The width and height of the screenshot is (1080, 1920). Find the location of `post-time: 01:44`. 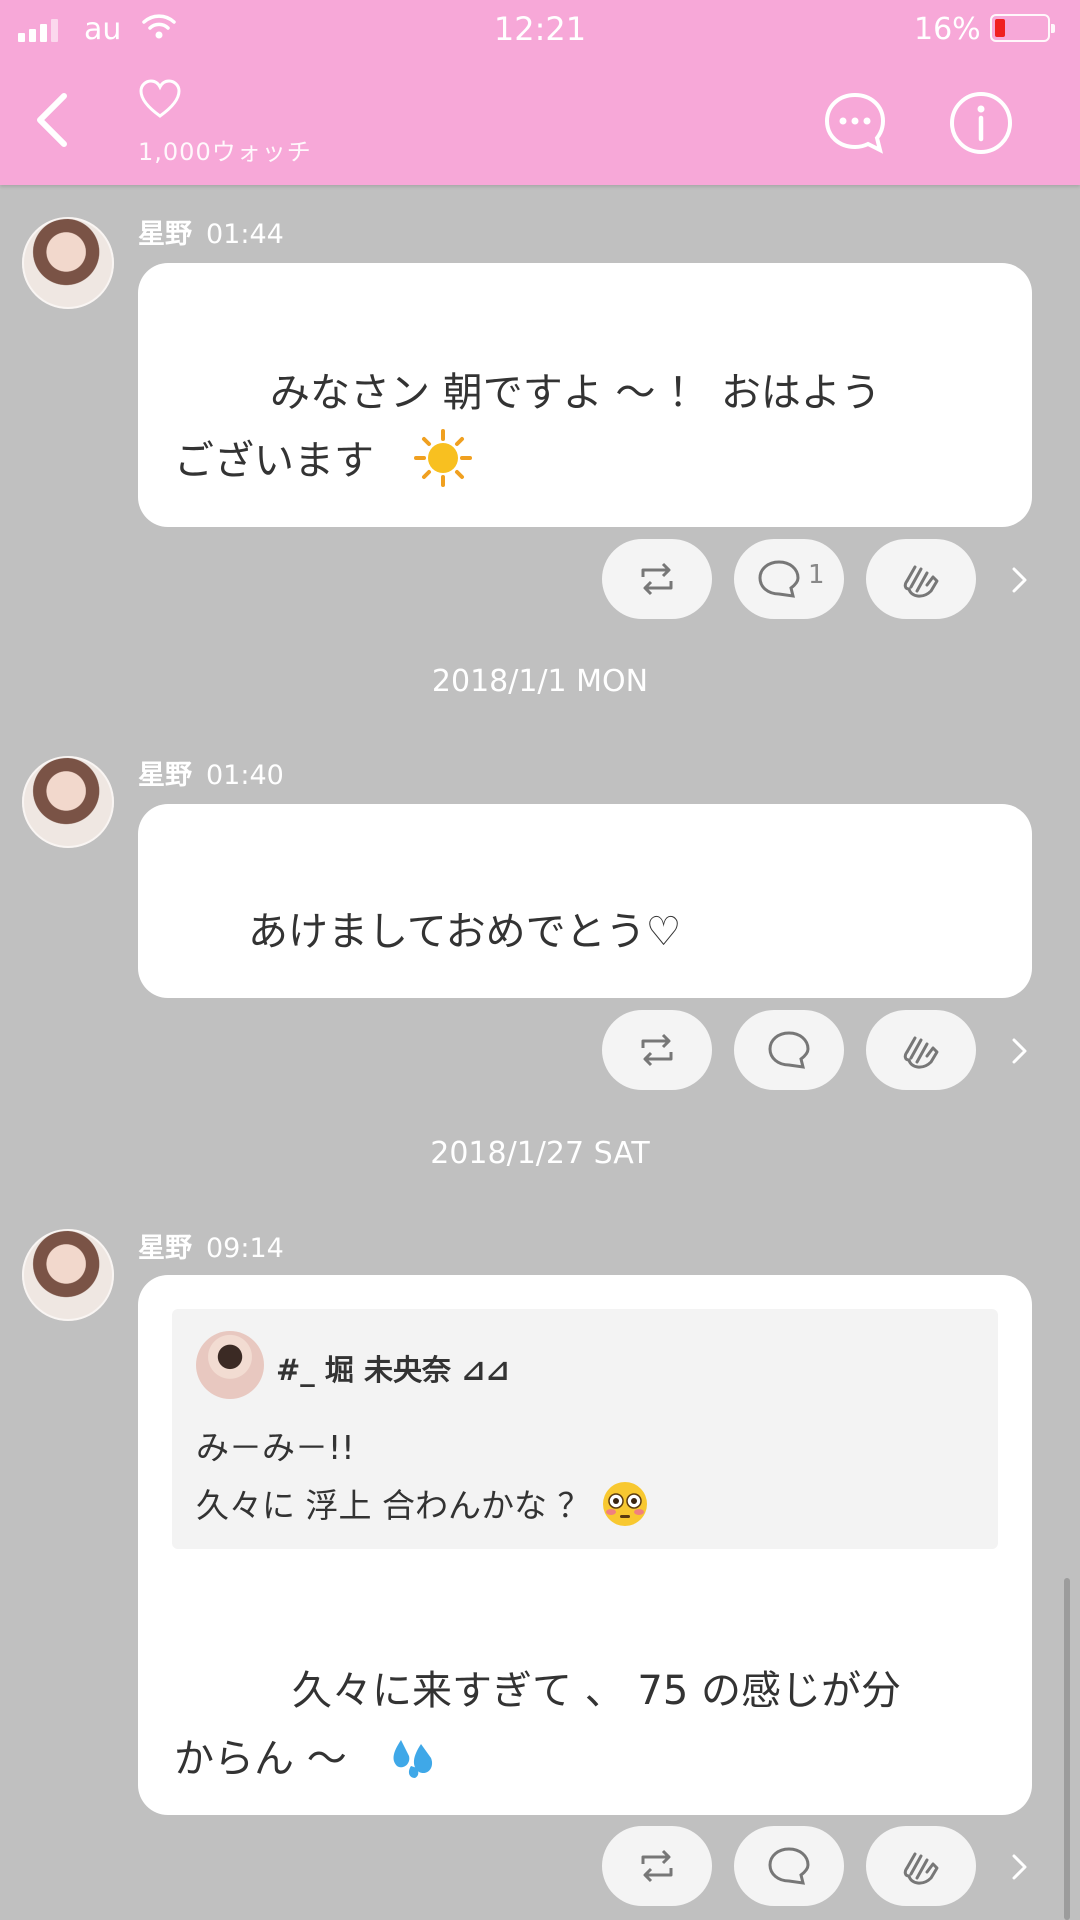

post-time: 01:44 is located at coordinates (245, 234).